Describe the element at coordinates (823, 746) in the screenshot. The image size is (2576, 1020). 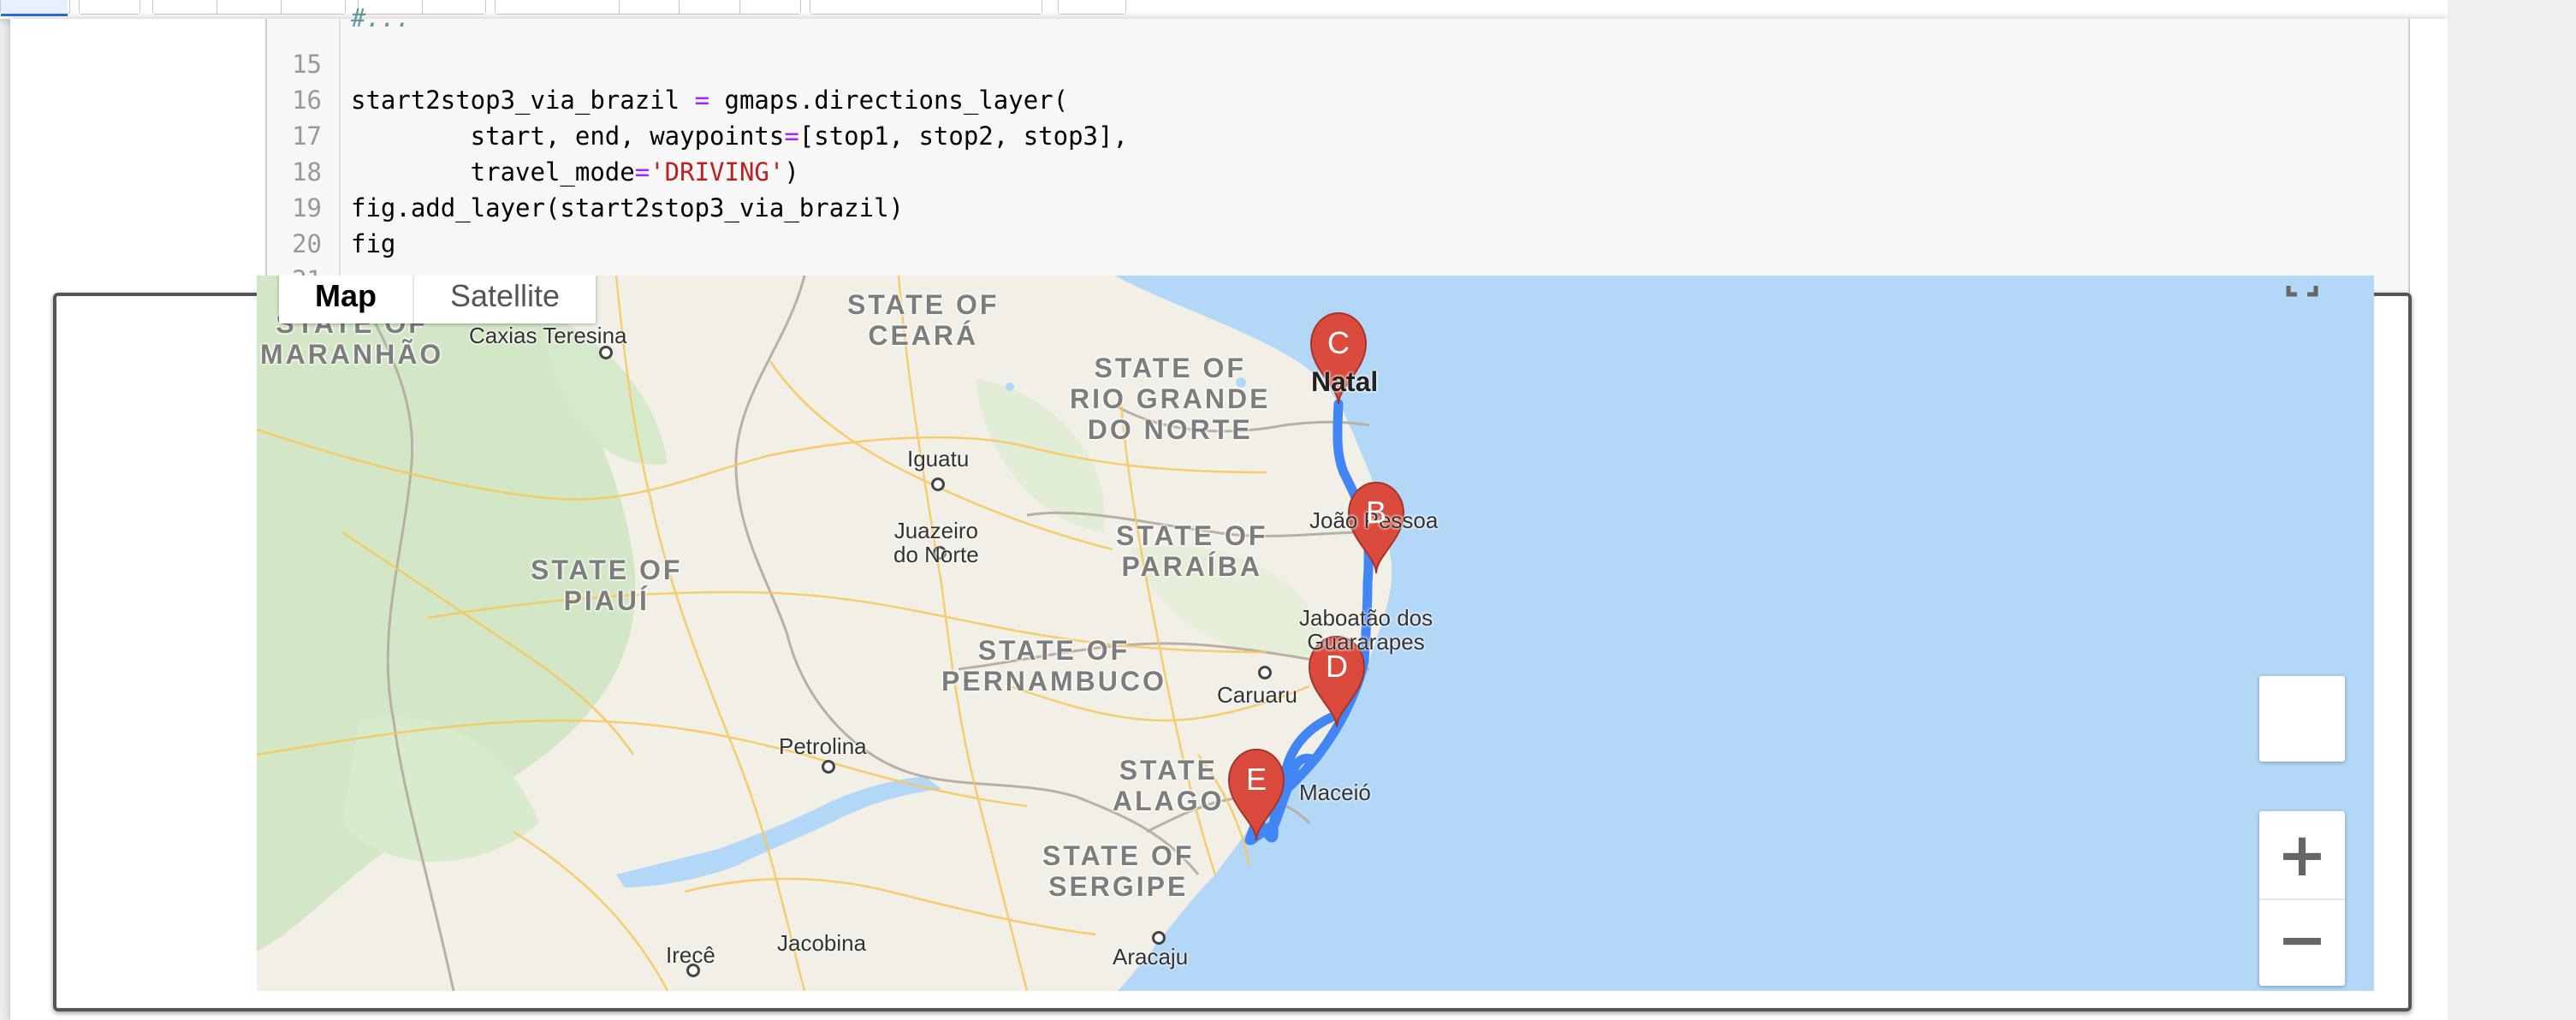
I see `city-label-petrolina: Petrolina` at that location.